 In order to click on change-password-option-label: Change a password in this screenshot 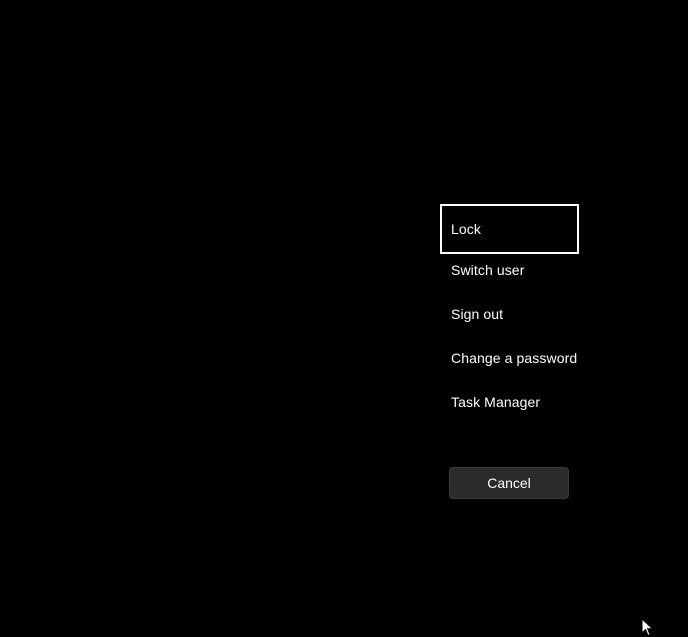, I will do `click(514, 358)`.